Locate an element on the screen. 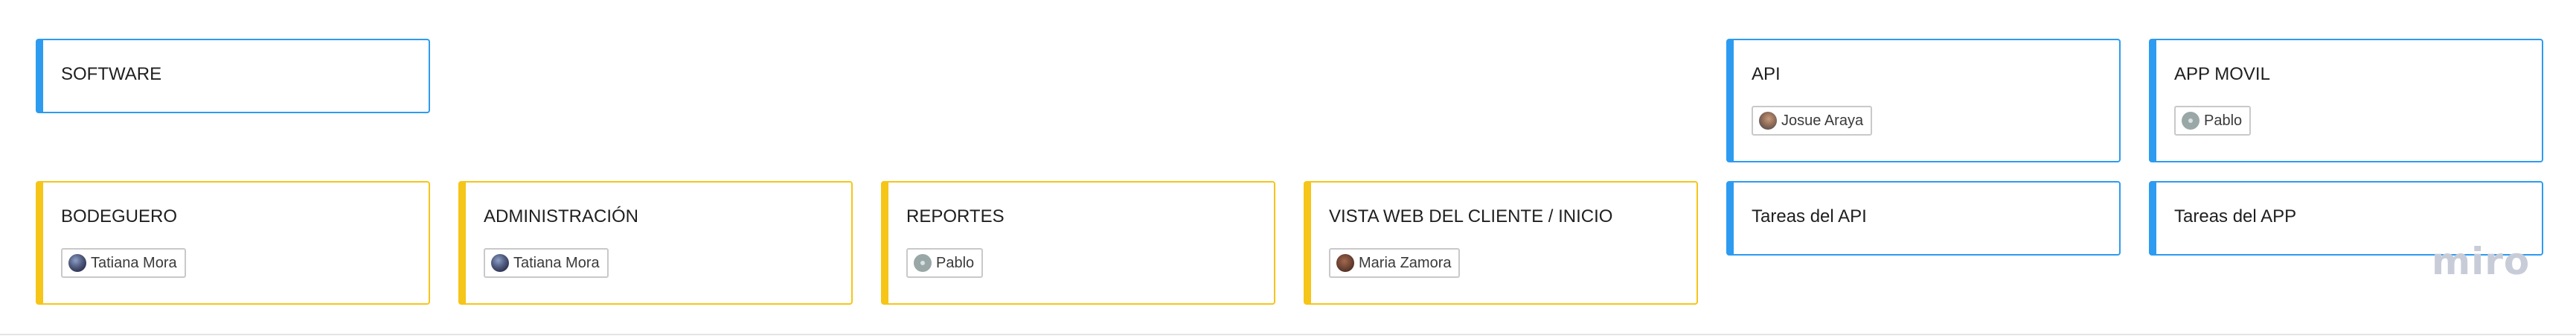  assignee-tag: Josue Araya is located at coordinates (1812, 121).